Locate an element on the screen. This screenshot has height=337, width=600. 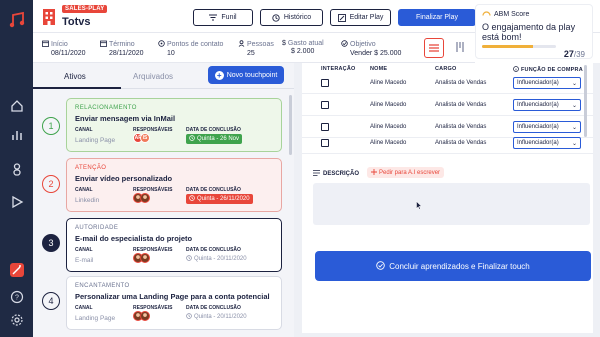
card-category: ATENÇÃO is located at coordinates (91, 168).